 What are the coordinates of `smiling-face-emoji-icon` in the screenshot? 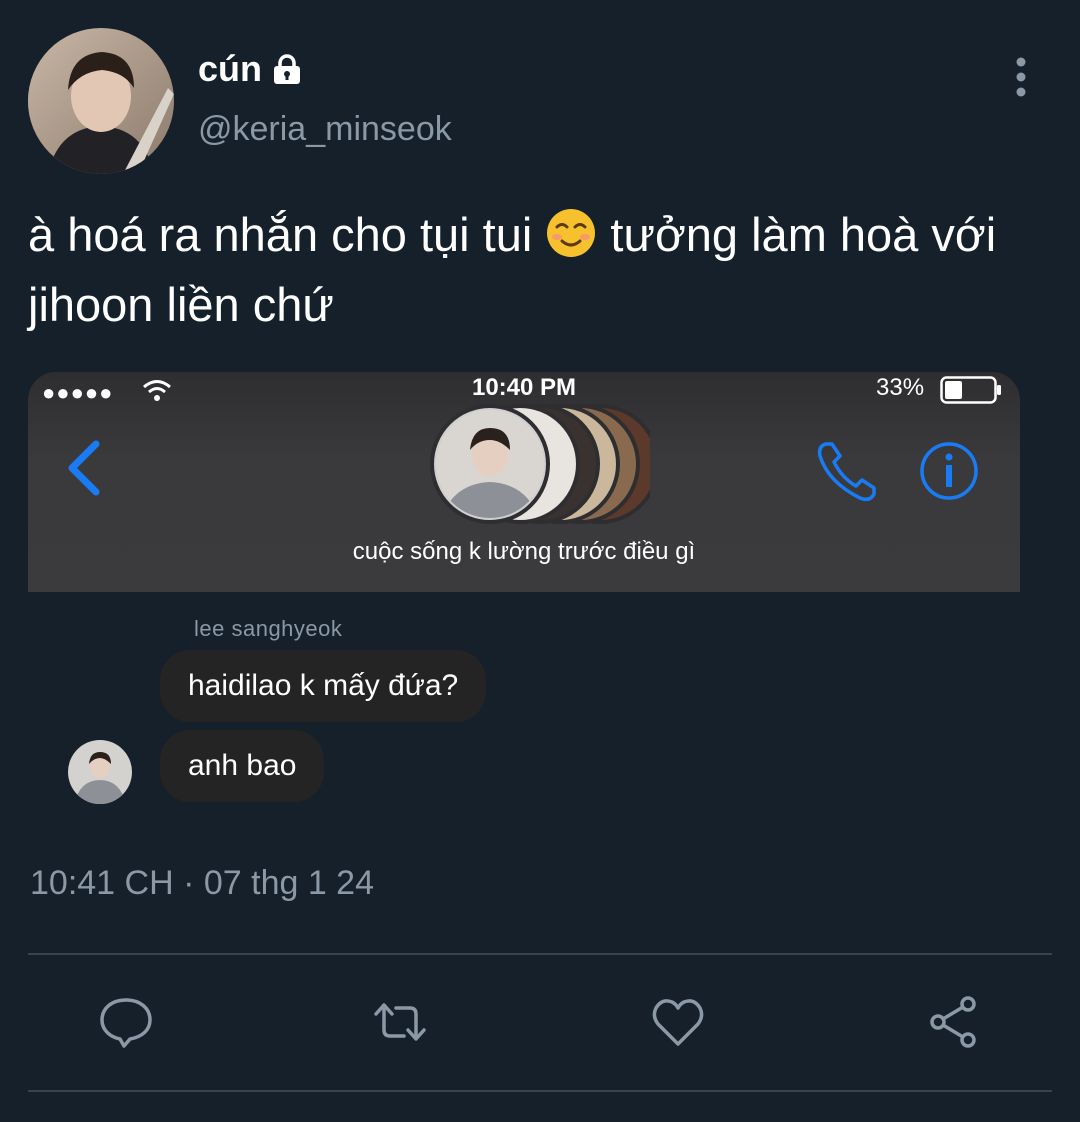 It's located at (571, 233).